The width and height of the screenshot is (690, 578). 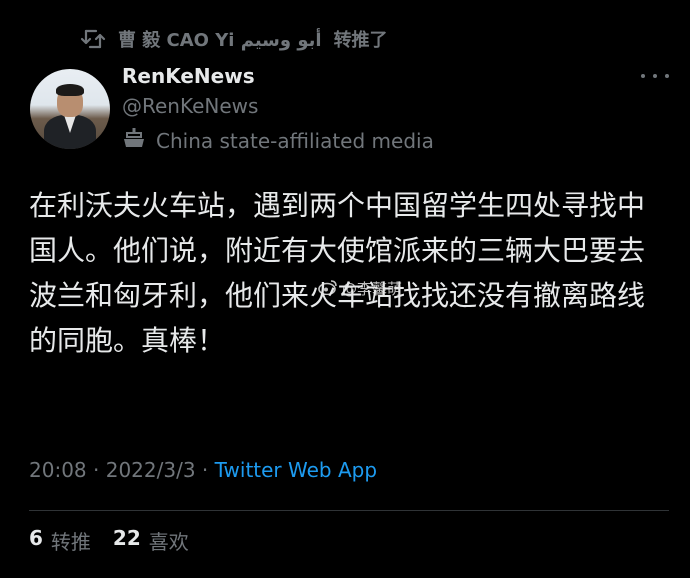 What do you see at coordinates (220, 39) in the screenshot?
I see `retweeters-names: 曹 毅 CAO Yi أبو وسيم` at bounding box center [220, 39].